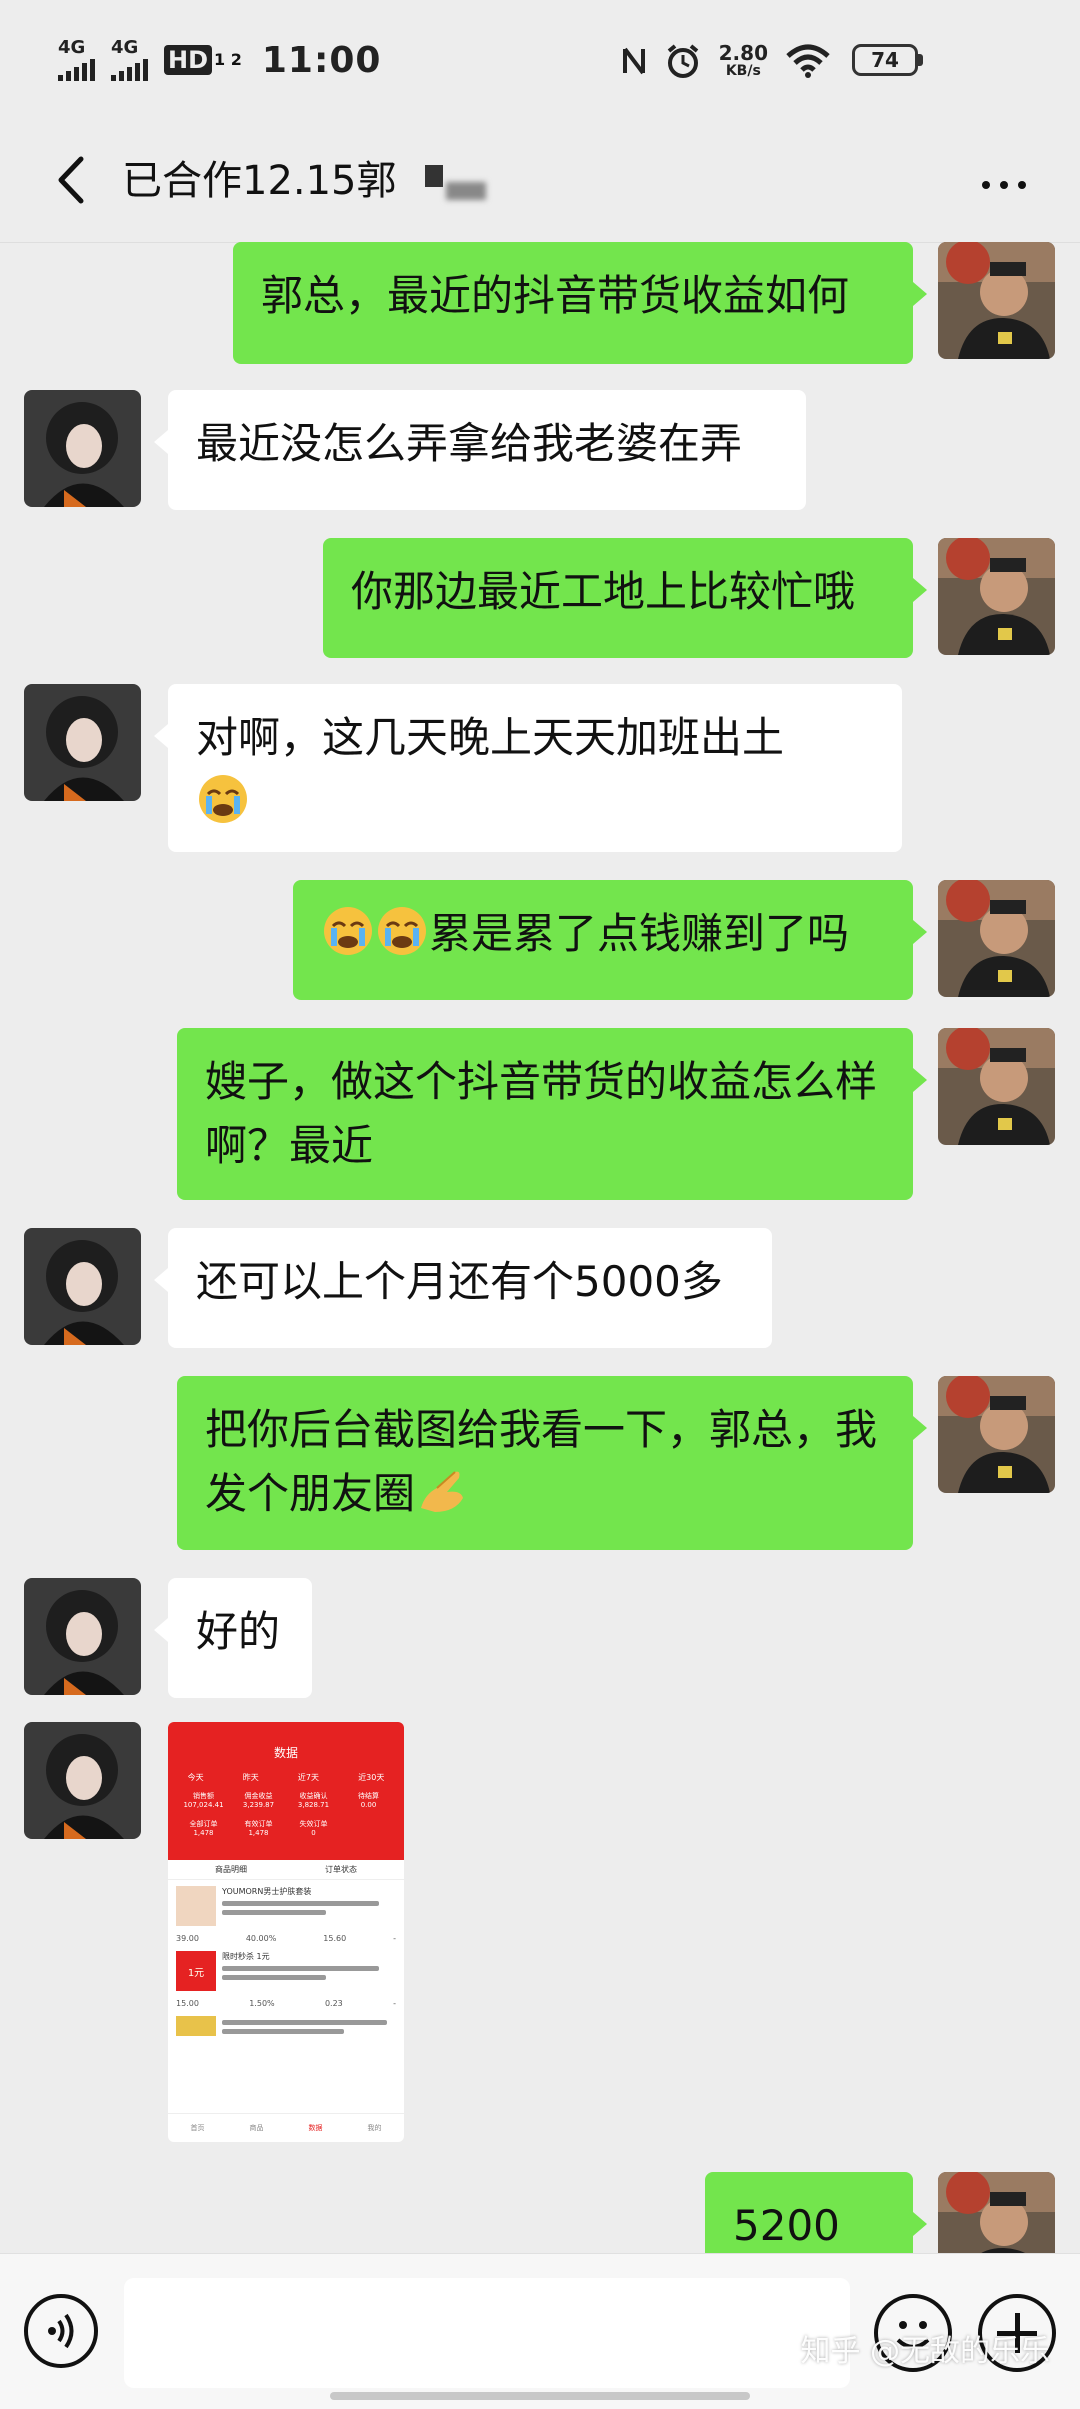  Describe the element at coordinates (259, 181) in the screenshot. I see `chat-title: 已合作12.15郭` at that location.